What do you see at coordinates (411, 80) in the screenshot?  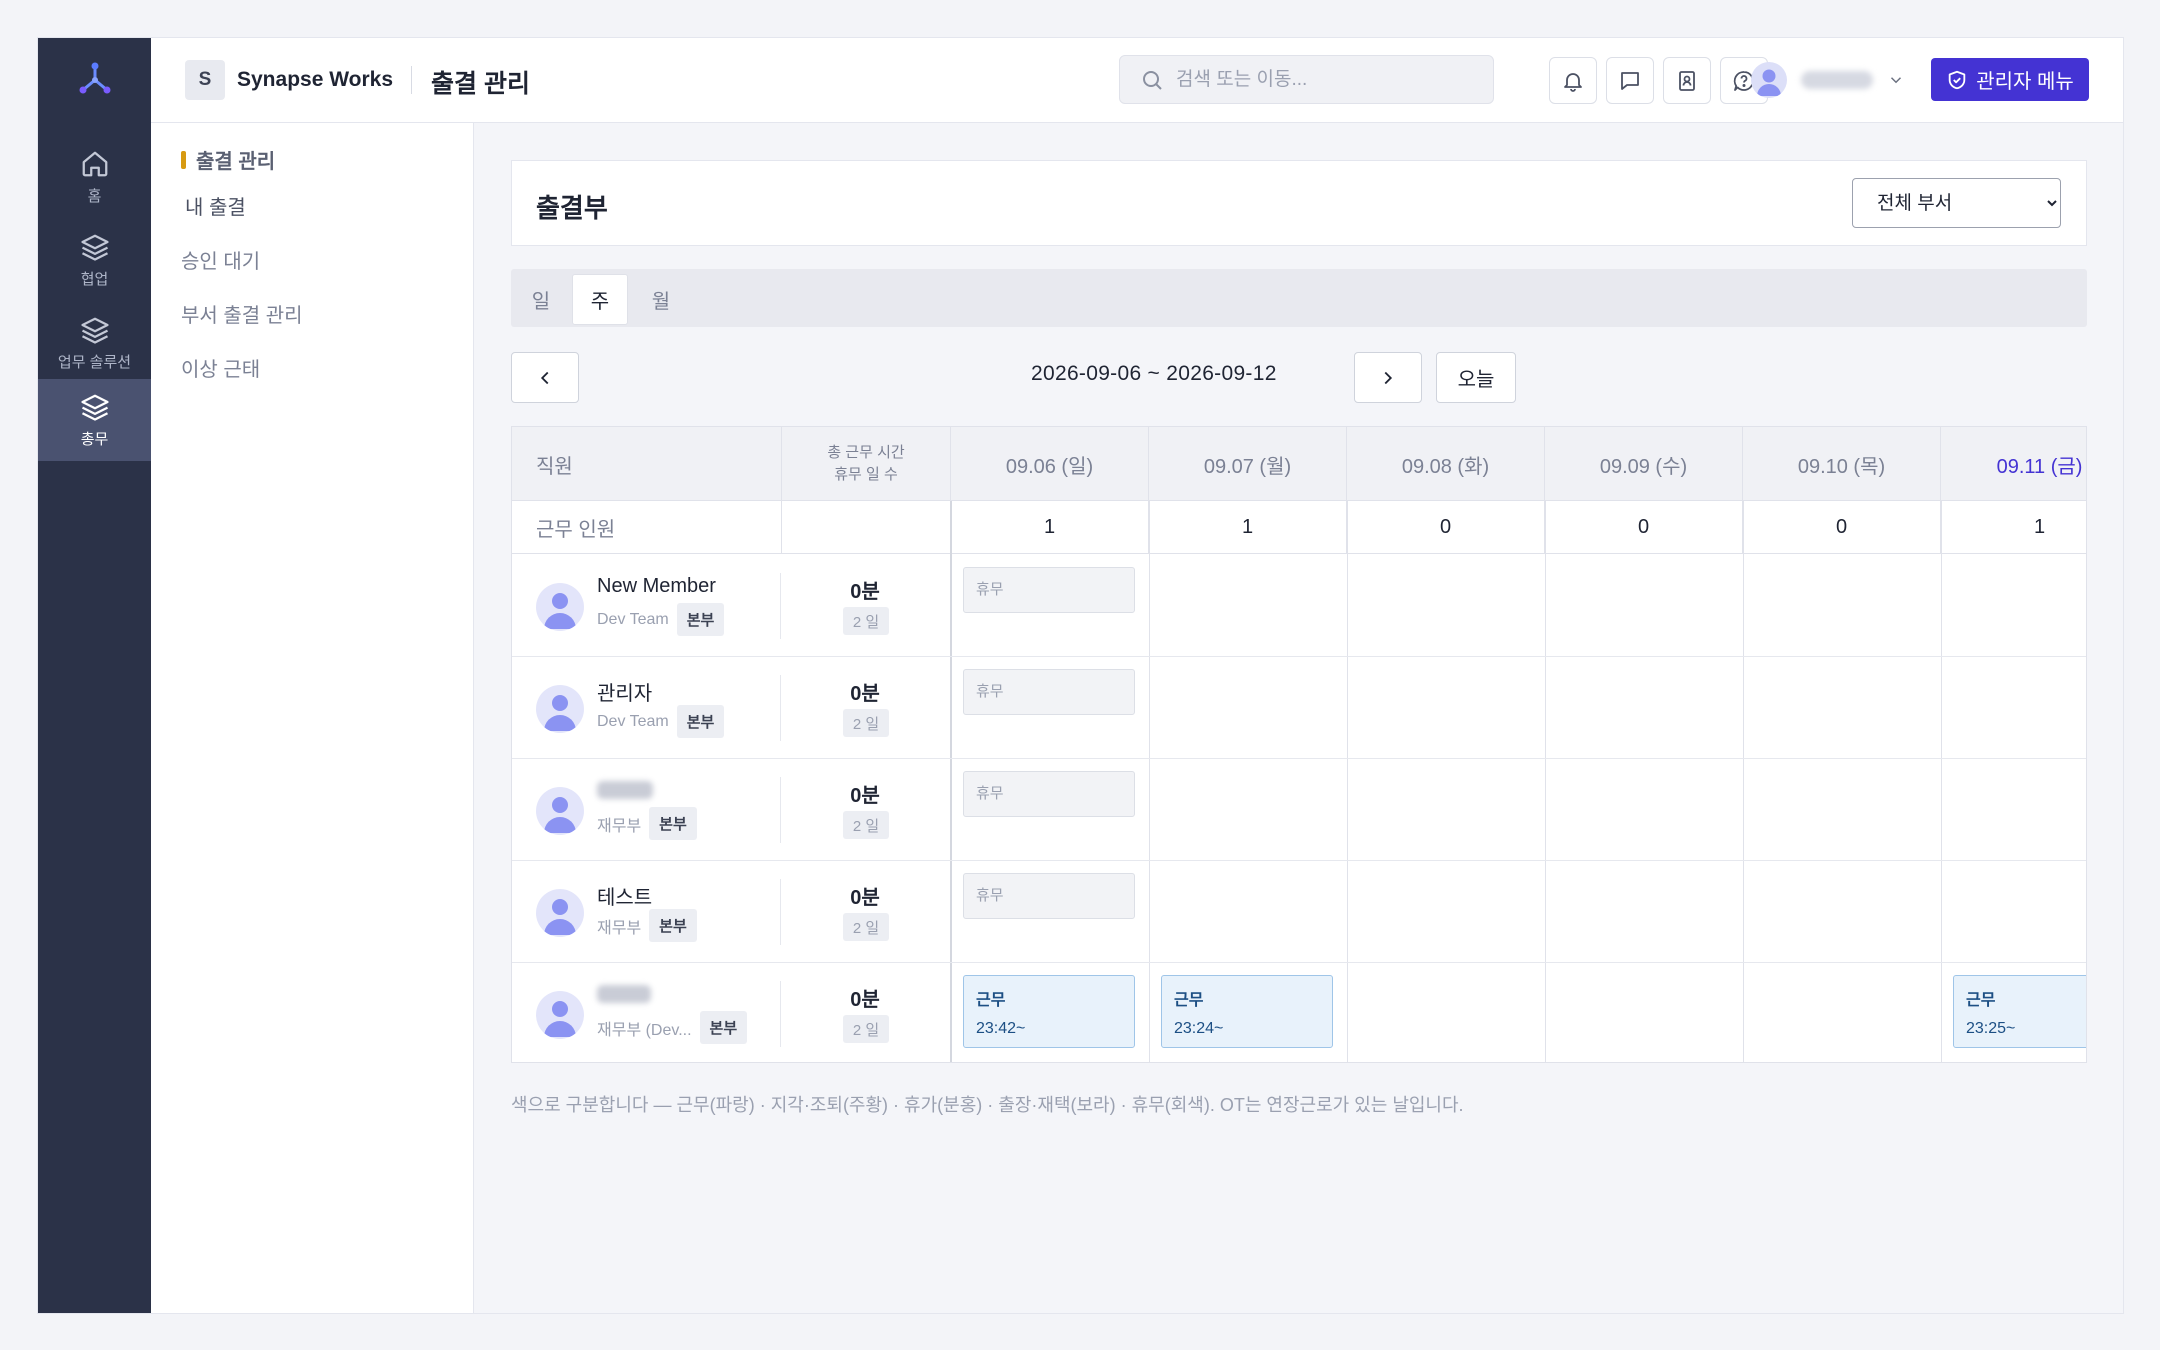 I see `divider` at bounding box center [411, 80].